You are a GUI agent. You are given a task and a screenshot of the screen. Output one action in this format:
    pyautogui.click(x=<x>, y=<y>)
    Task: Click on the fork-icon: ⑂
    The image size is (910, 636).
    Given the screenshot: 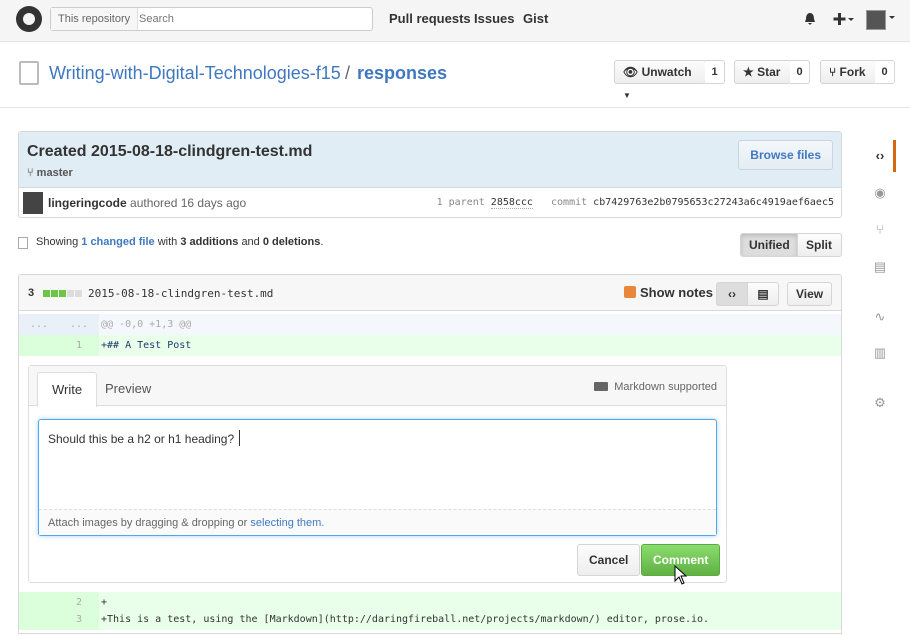 What is the action you would take?
    pyautogui.click(x=833, y=72)
    